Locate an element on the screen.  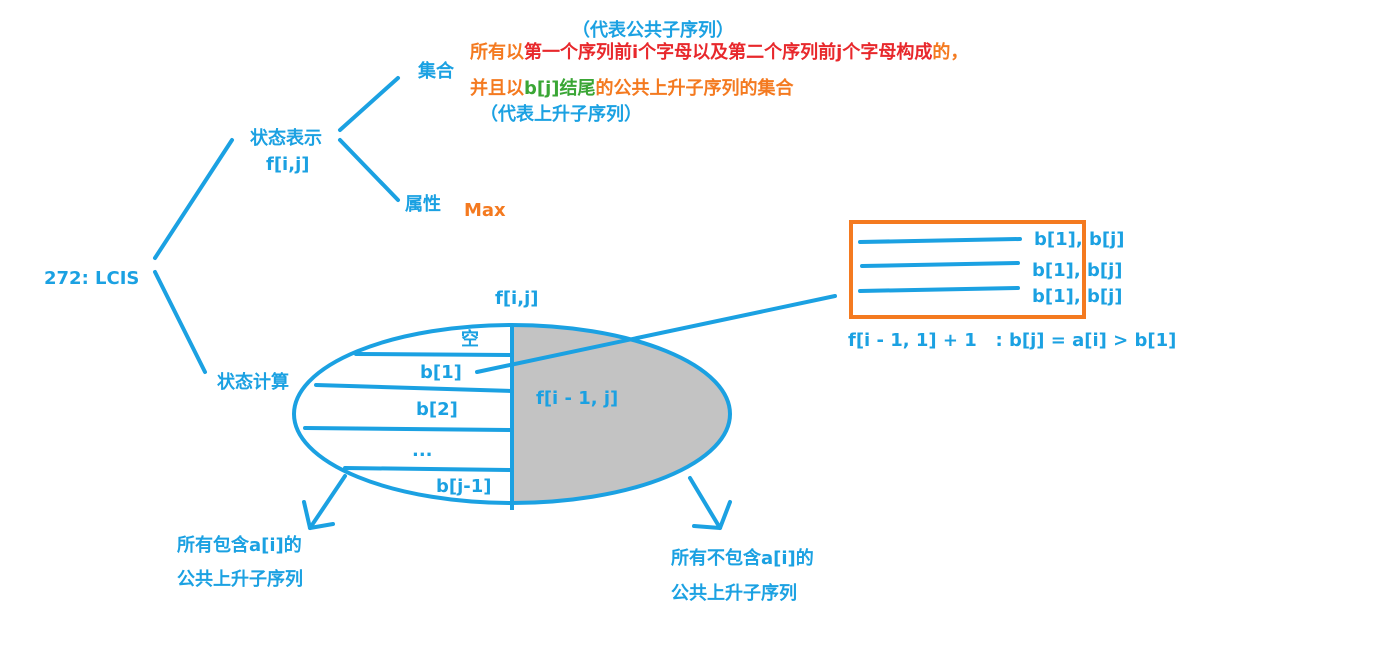
right-output-line2: 公共上升子序列 is located at coordinates (734, 593).